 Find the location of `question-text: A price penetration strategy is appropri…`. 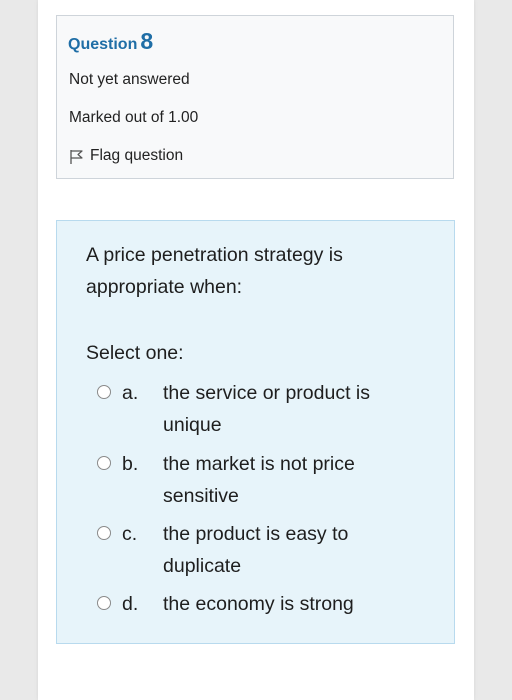

question-text: A price penetration strategy is appropri… is located at coordinates (214, 271).